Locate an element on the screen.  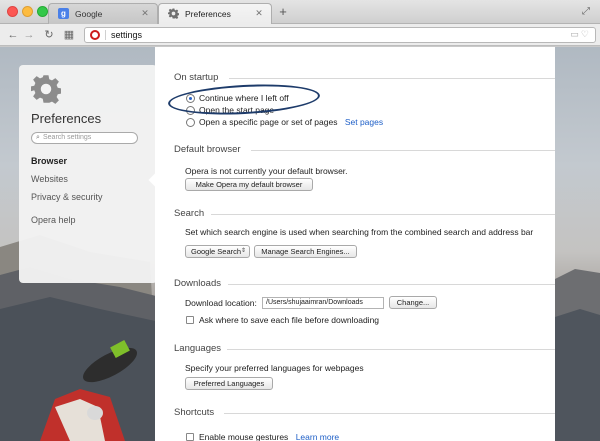
tab-google: g Google ✕ is located at coordinates (103, 13).